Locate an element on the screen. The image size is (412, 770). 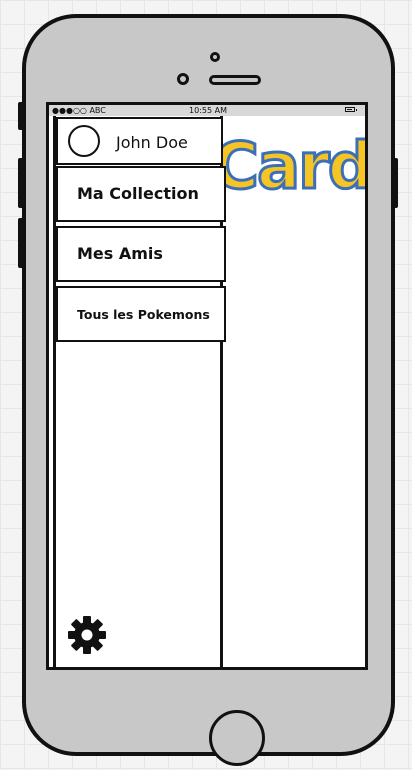
home-button is located at coordinates (237, 738).